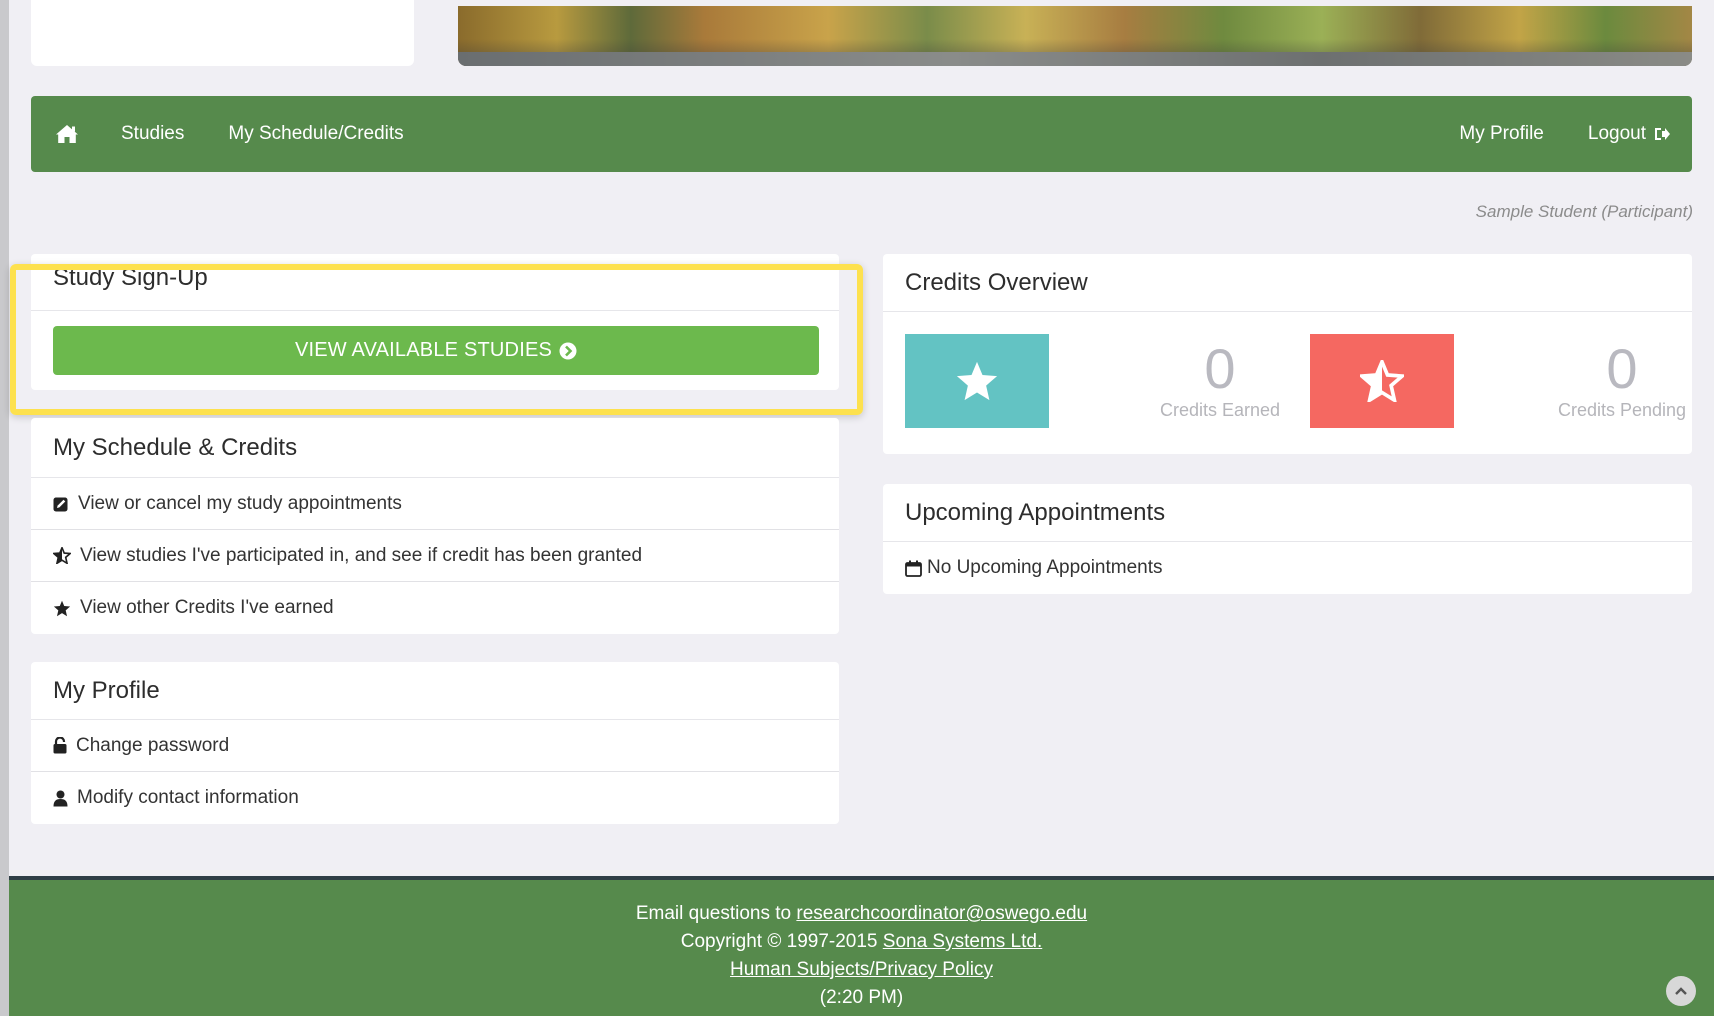 This screenshot has height=1016, width=1714. Describe the element at coordinates (240, 503) in the screenshot. I see `list-item-label: View or cancel my study appointments` at that location.